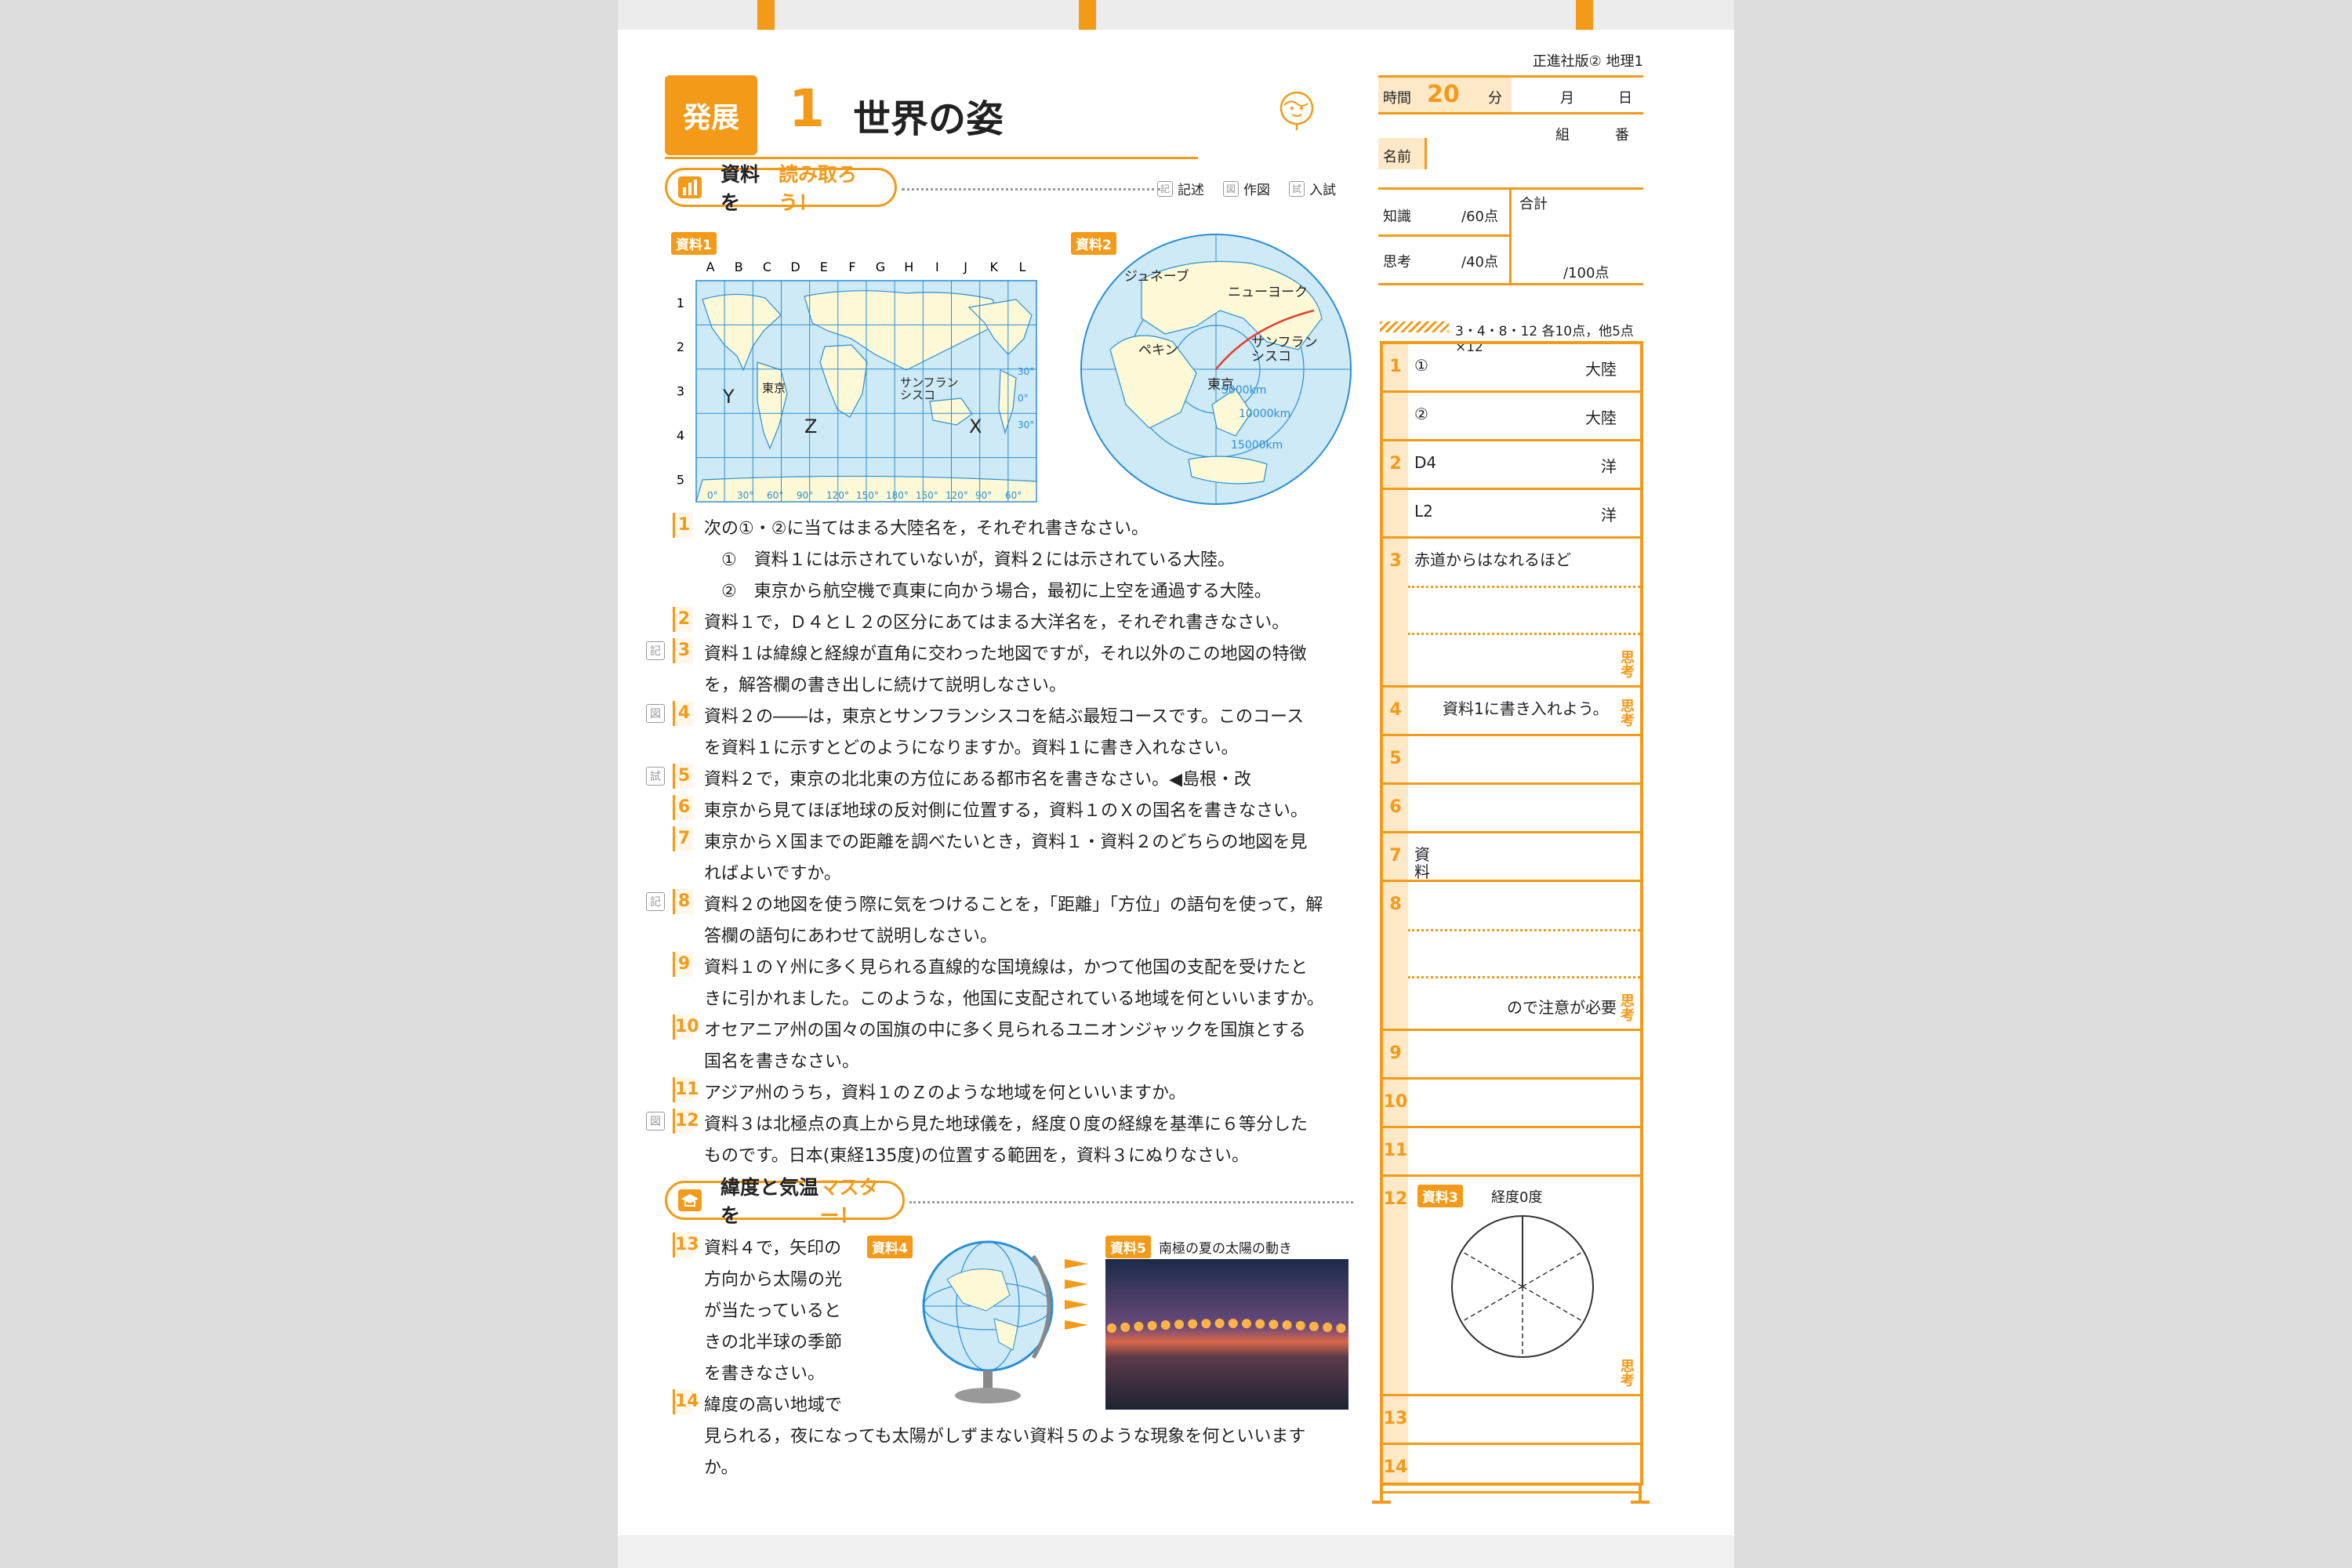 This screenshot has width=2352, height=1568. What do you see at coordinates (1395, 1053) in the screenshot?
I see `answer-number: 9` at bounding box center [1395, 1053].